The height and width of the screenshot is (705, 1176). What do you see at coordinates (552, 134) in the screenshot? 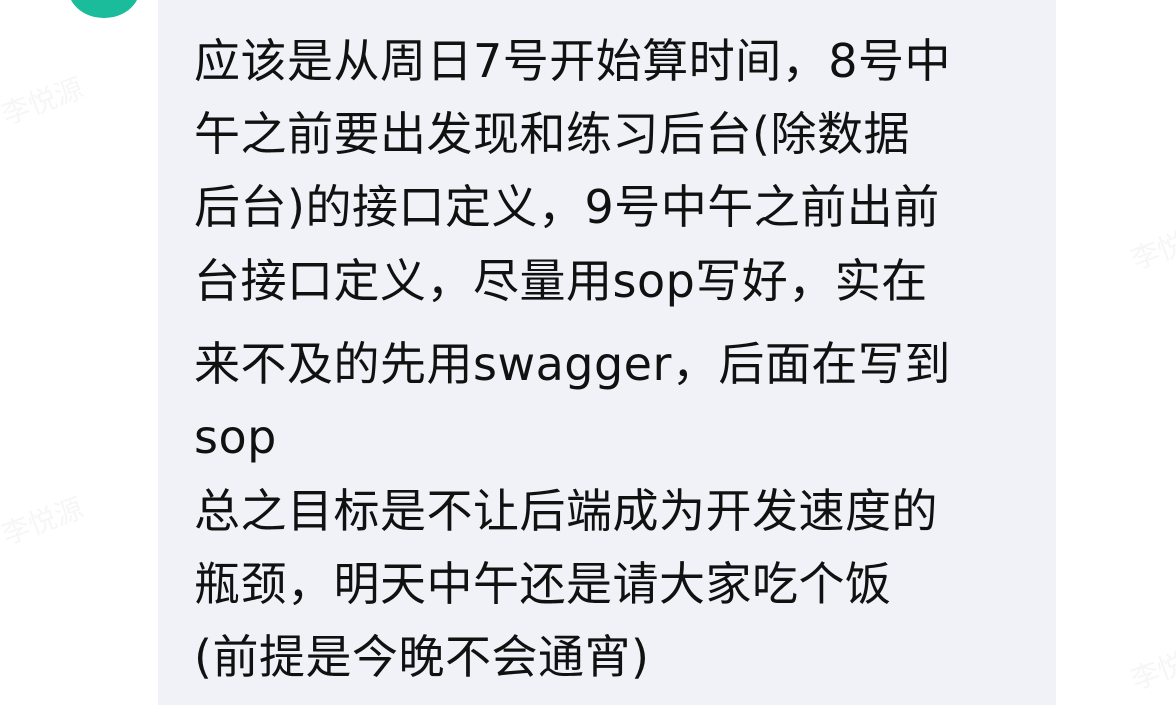
I see `message-line: 午之前要出发现和练习后台(除数据` at bounding box center [552, 134].